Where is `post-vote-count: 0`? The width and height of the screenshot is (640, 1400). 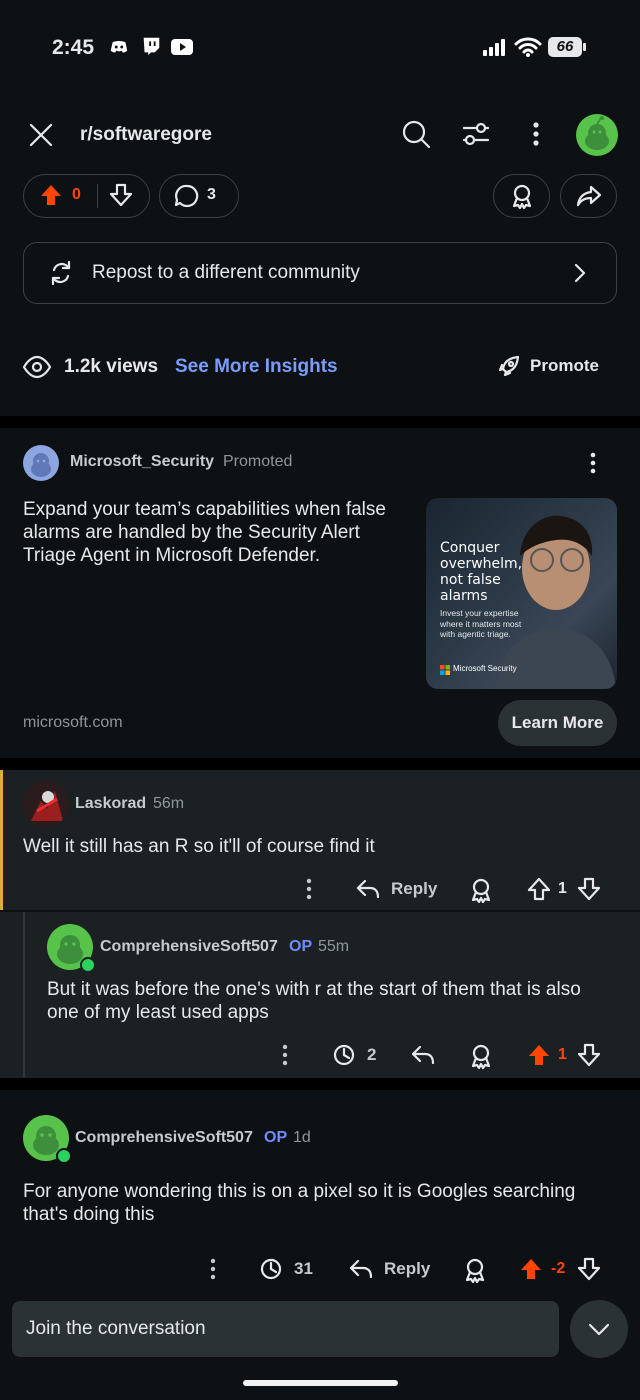
post-vote-count: 0 is located at coordinates (76, 194).